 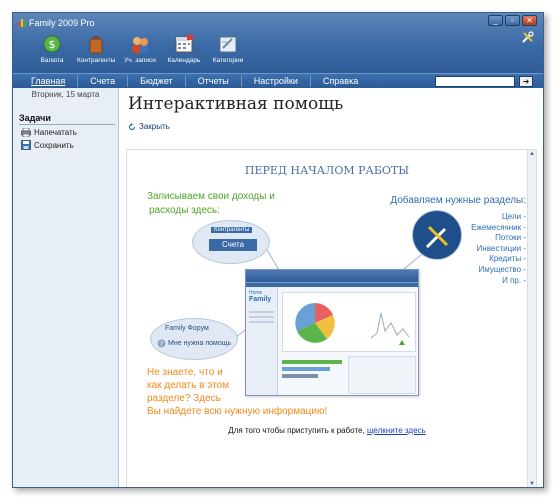 What do you see at coordinates (236, 104) in the screenshot?
I see `page-title: Интерактивная помощь` at bounding box center [236, 104].